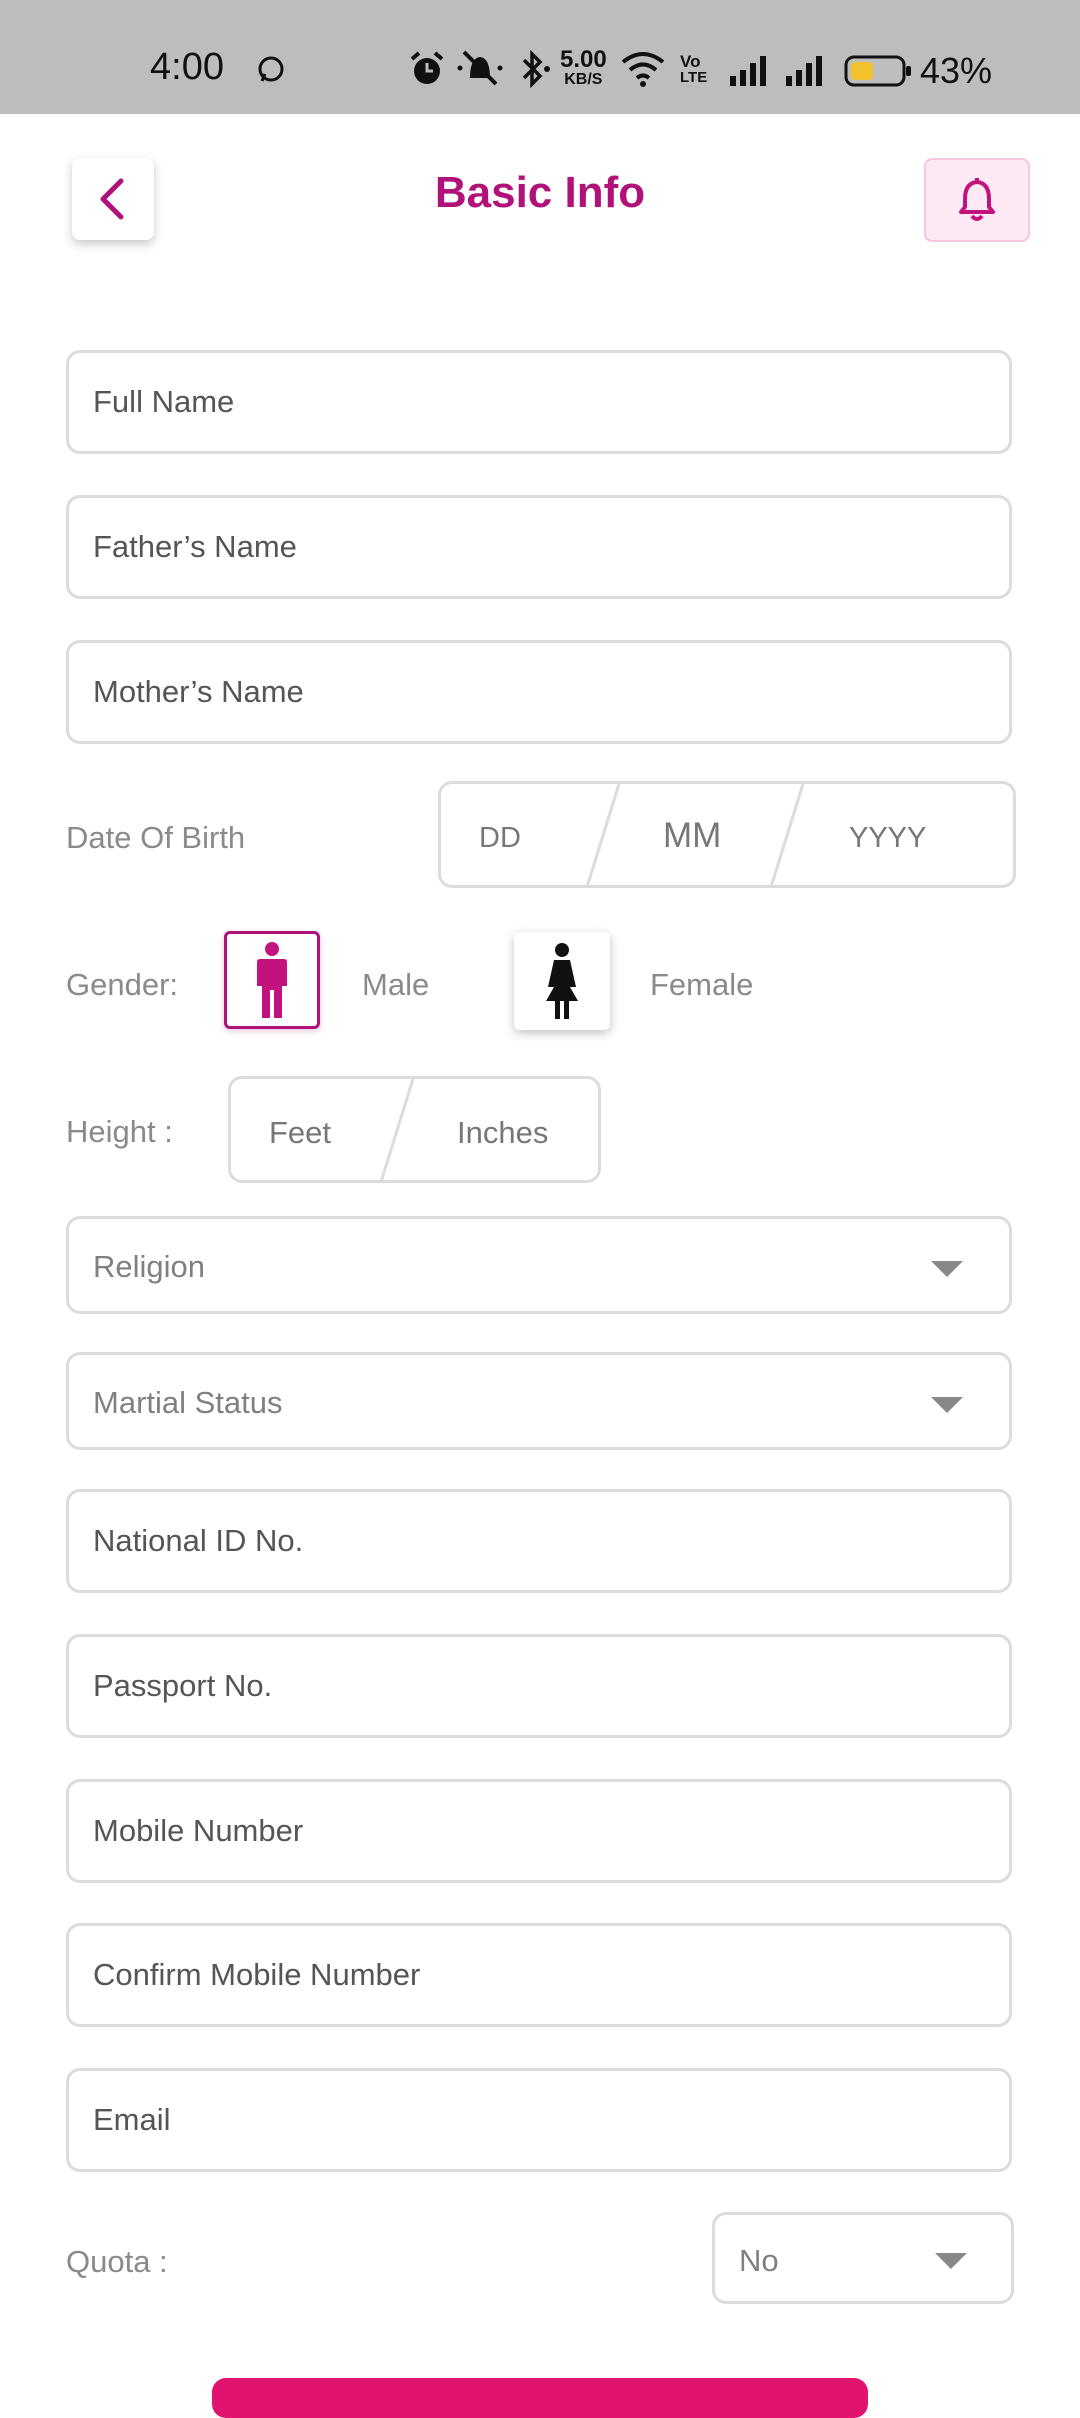 The height and width of the screenshot is (2418, 1080). What do you see at coordinates (539, 1265) in the screenshot?
I see `religion-dropdown: Religion` at bounding box center [539, 1265].